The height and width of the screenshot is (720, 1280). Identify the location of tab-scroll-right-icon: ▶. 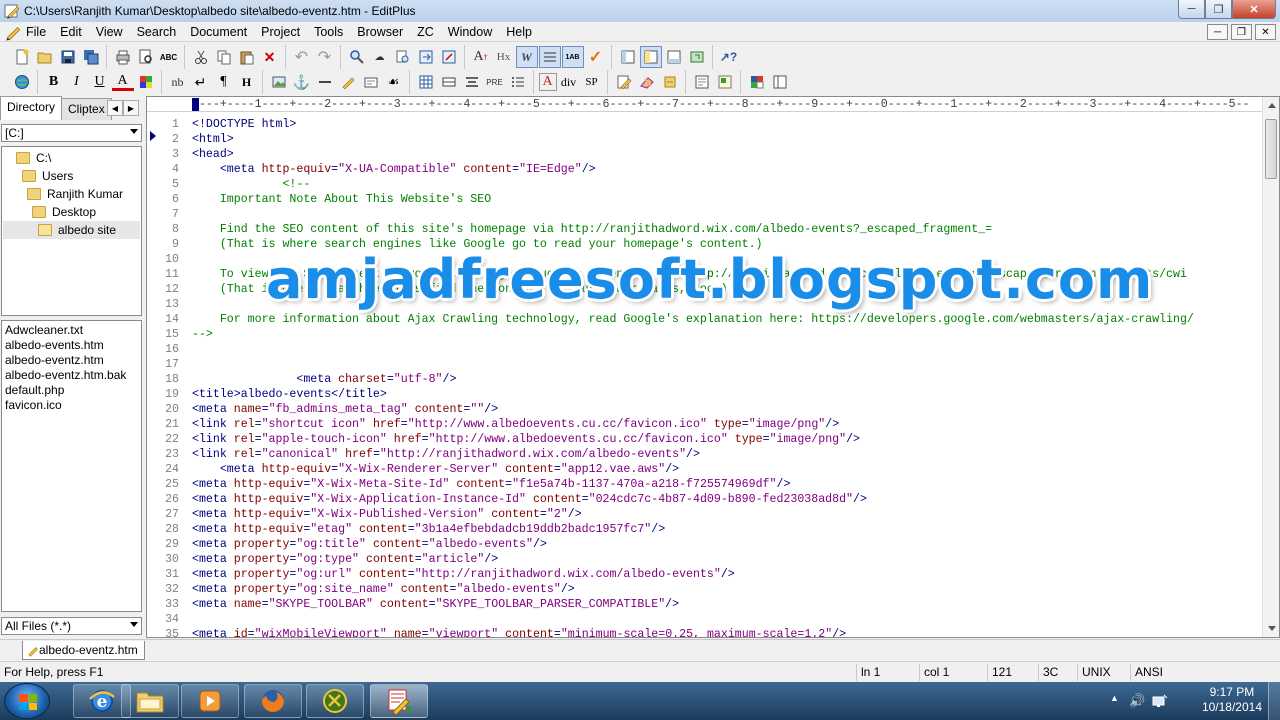
(131, 108).